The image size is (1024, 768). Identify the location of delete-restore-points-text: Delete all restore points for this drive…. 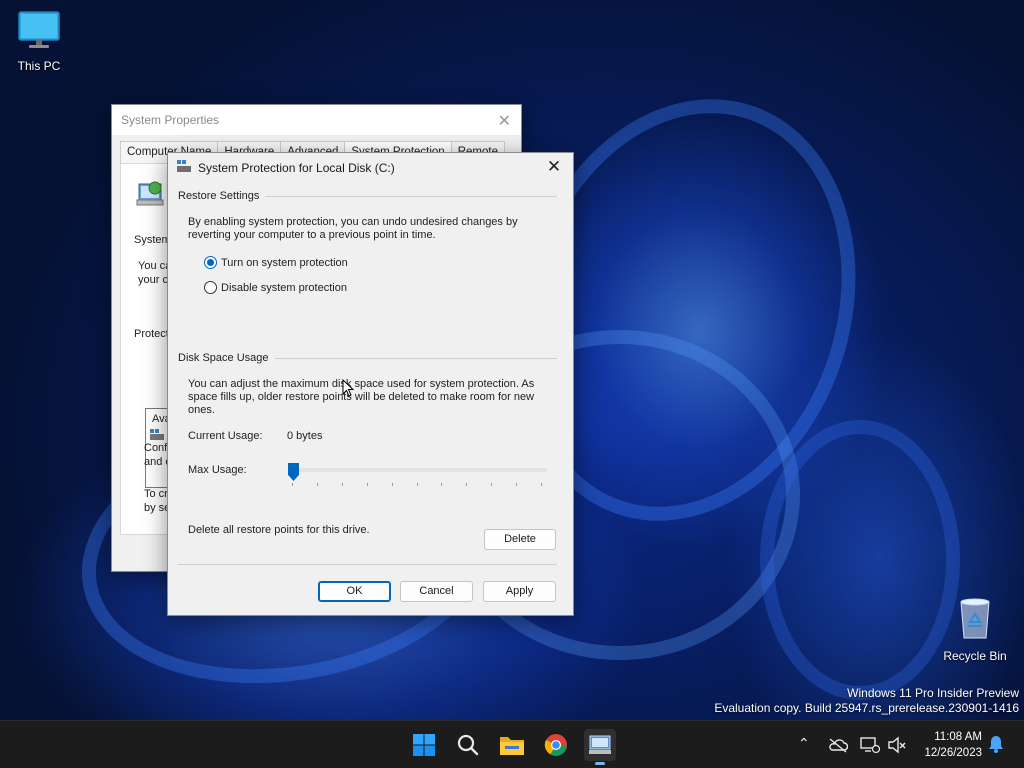
(279, 530).